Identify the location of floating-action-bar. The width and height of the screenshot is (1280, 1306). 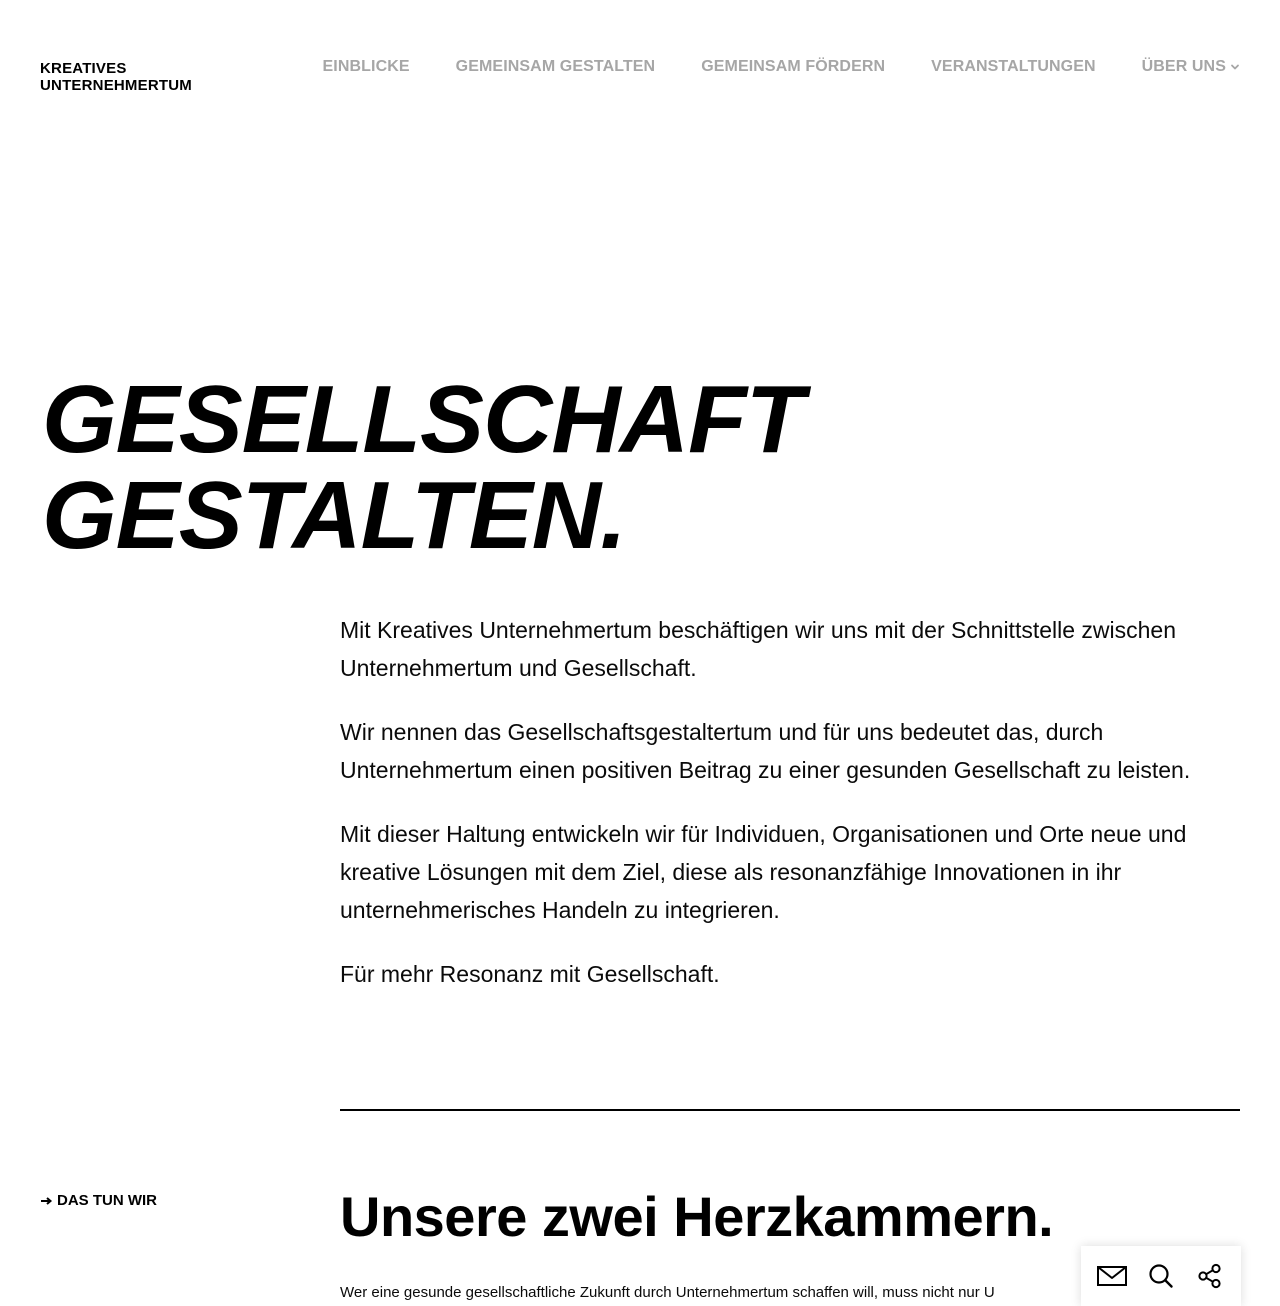
(1161, 1276).